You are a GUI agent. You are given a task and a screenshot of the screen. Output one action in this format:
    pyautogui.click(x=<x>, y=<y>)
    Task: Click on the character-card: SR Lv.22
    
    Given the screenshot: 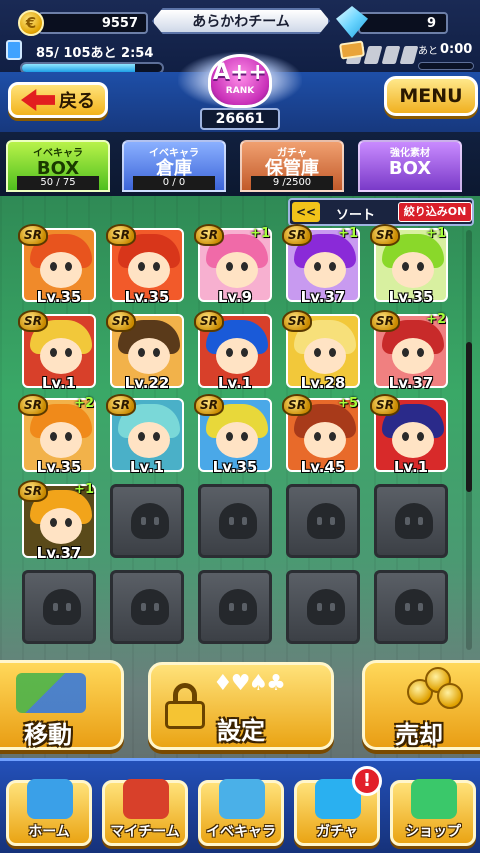 What is the action you would take?
    pyautogui.click(x=145, y=351)
    